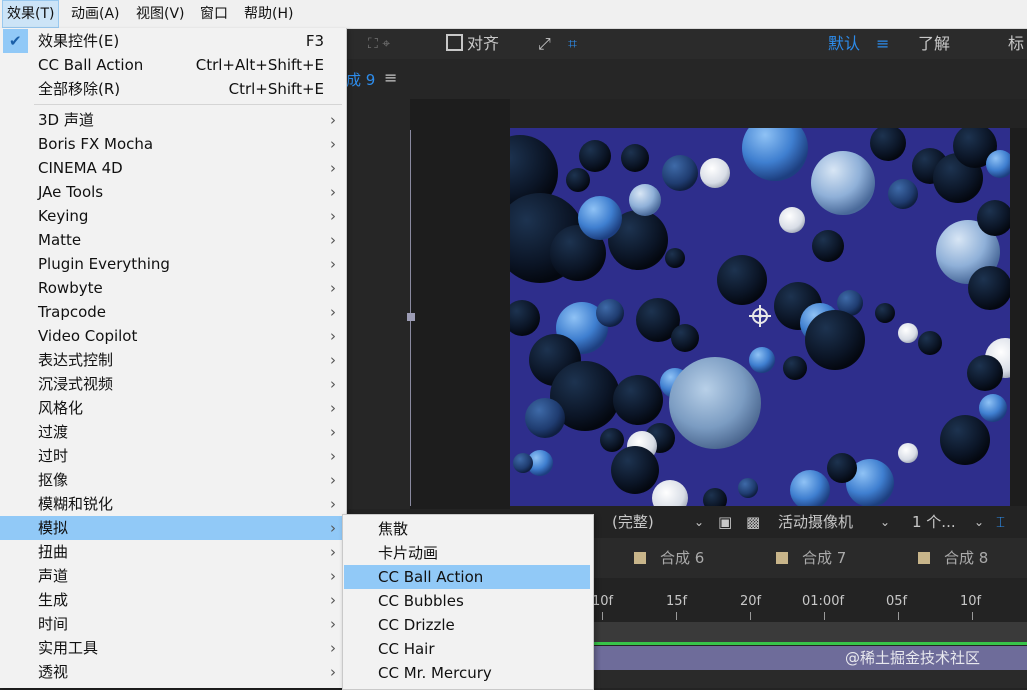 This screenshot has height=690, width=1027. Describe the element at coordinates (483, 43) in the screenshot. I see `align-label: 对齐` at that location.